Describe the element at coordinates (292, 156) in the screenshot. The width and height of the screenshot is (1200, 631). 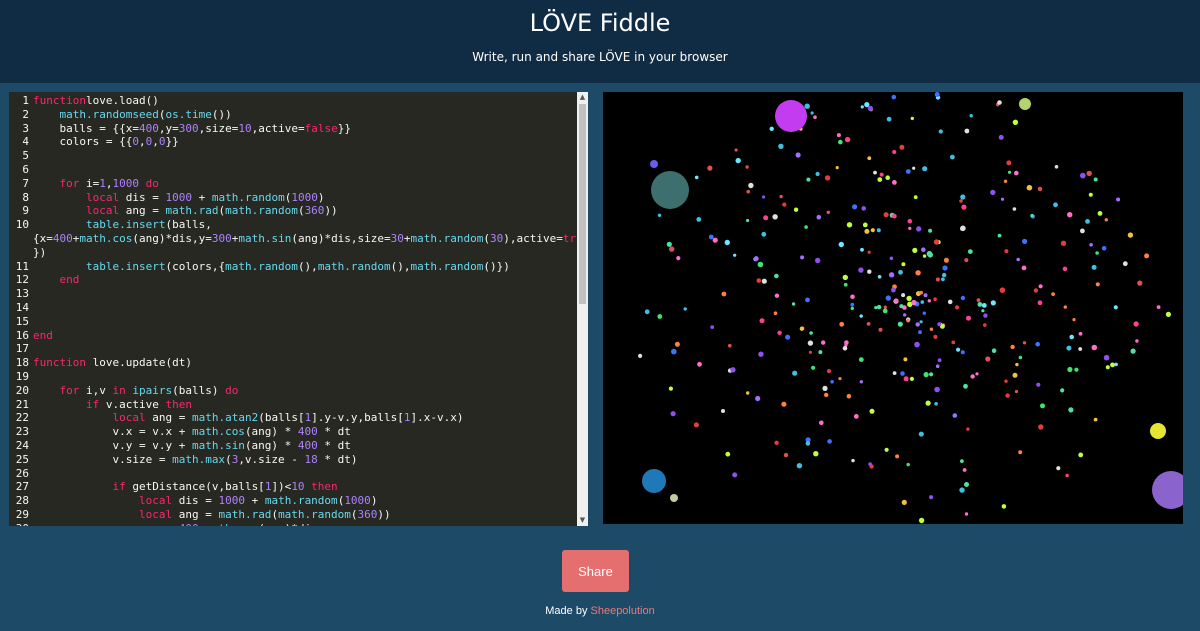
I see `code-line: 5` at that location.